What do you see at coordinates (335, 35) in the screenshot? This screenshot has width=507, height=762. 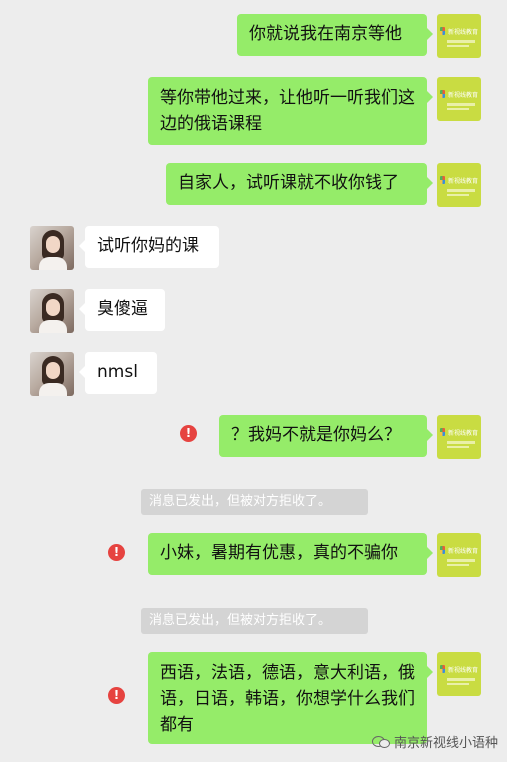 I see `message-bubble-sent: 你就说我在南京等他` at bounding box center [335, 35].